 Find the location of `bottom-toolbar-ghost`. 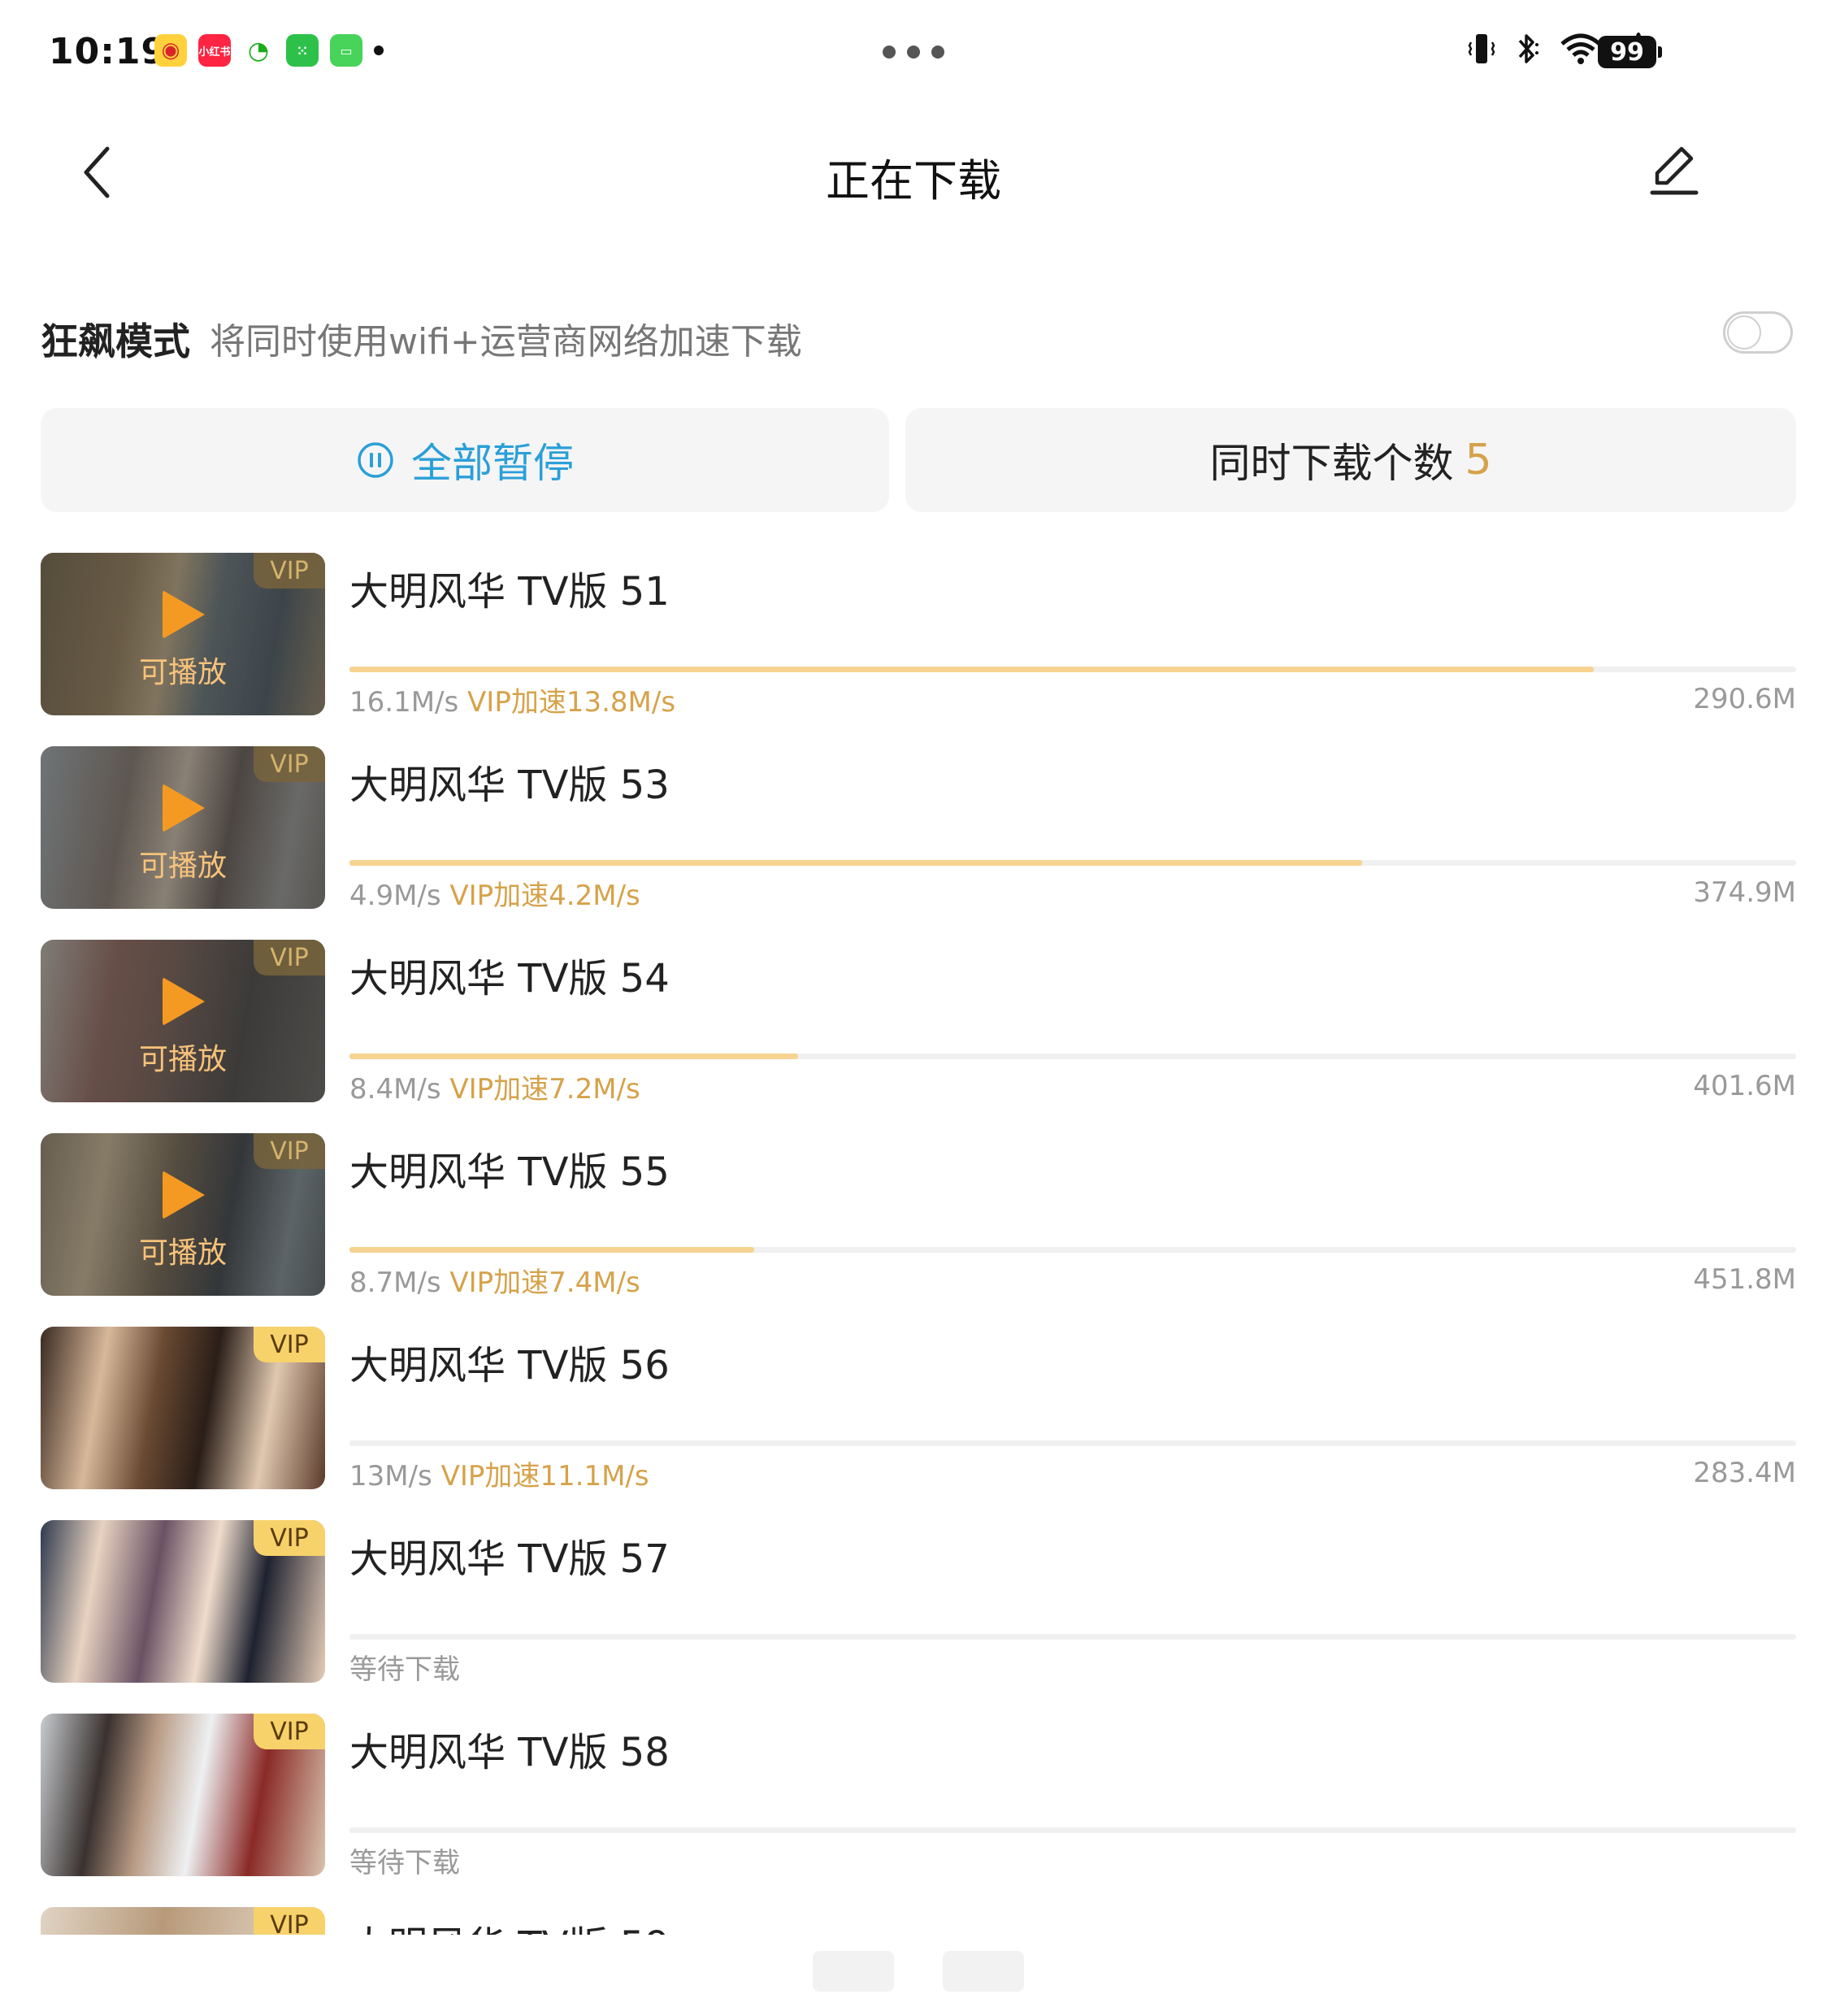

bottom-toolbar-ghost is located at coordinates (943, 1975).